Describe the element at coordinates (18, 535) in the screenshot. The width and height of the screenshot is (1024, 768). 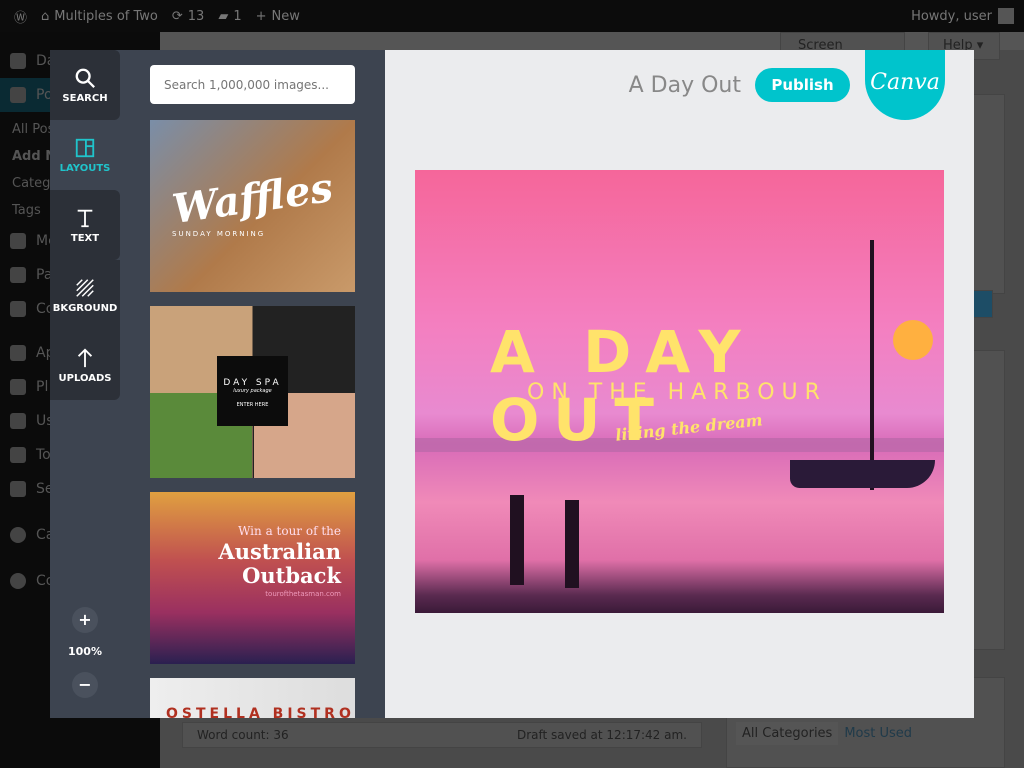
I see `canva-icon` at that location.